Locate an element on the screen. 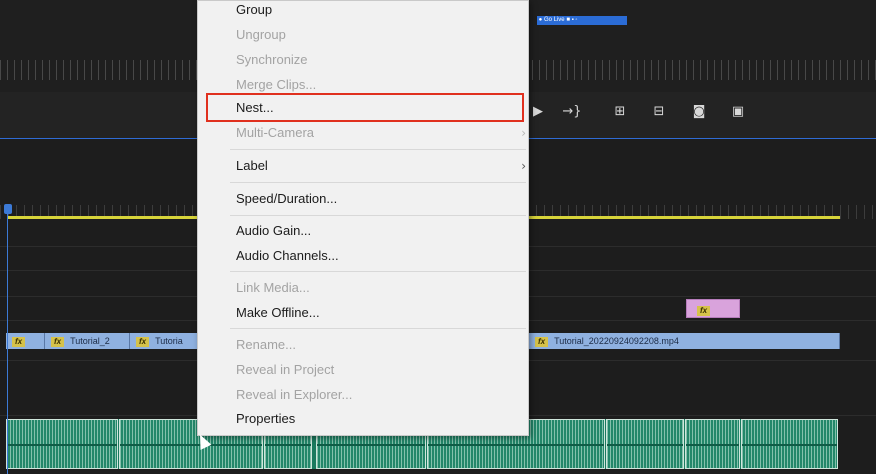 This screenshot has height=474, width=876. menu-item-multi-camera: Multi-Camera › is located at coordinates (381, 133).